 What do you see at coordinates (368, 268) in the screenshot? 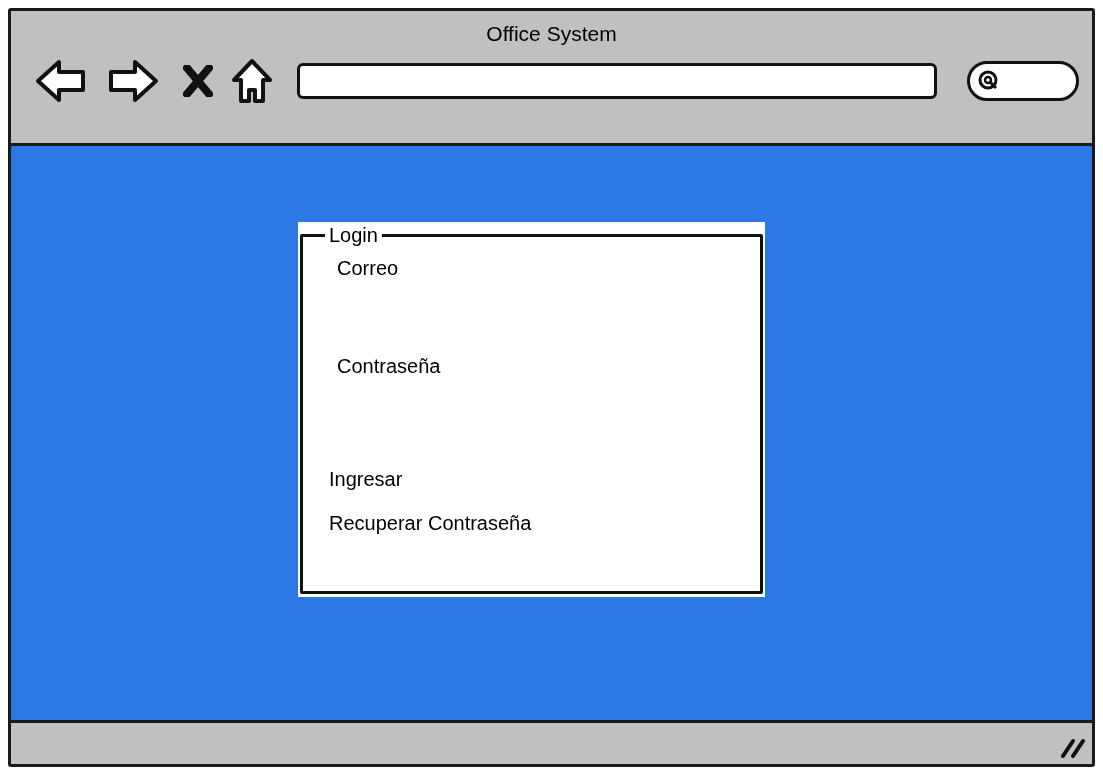
I see `field-label: Correo` at bounding box center [368, 268].